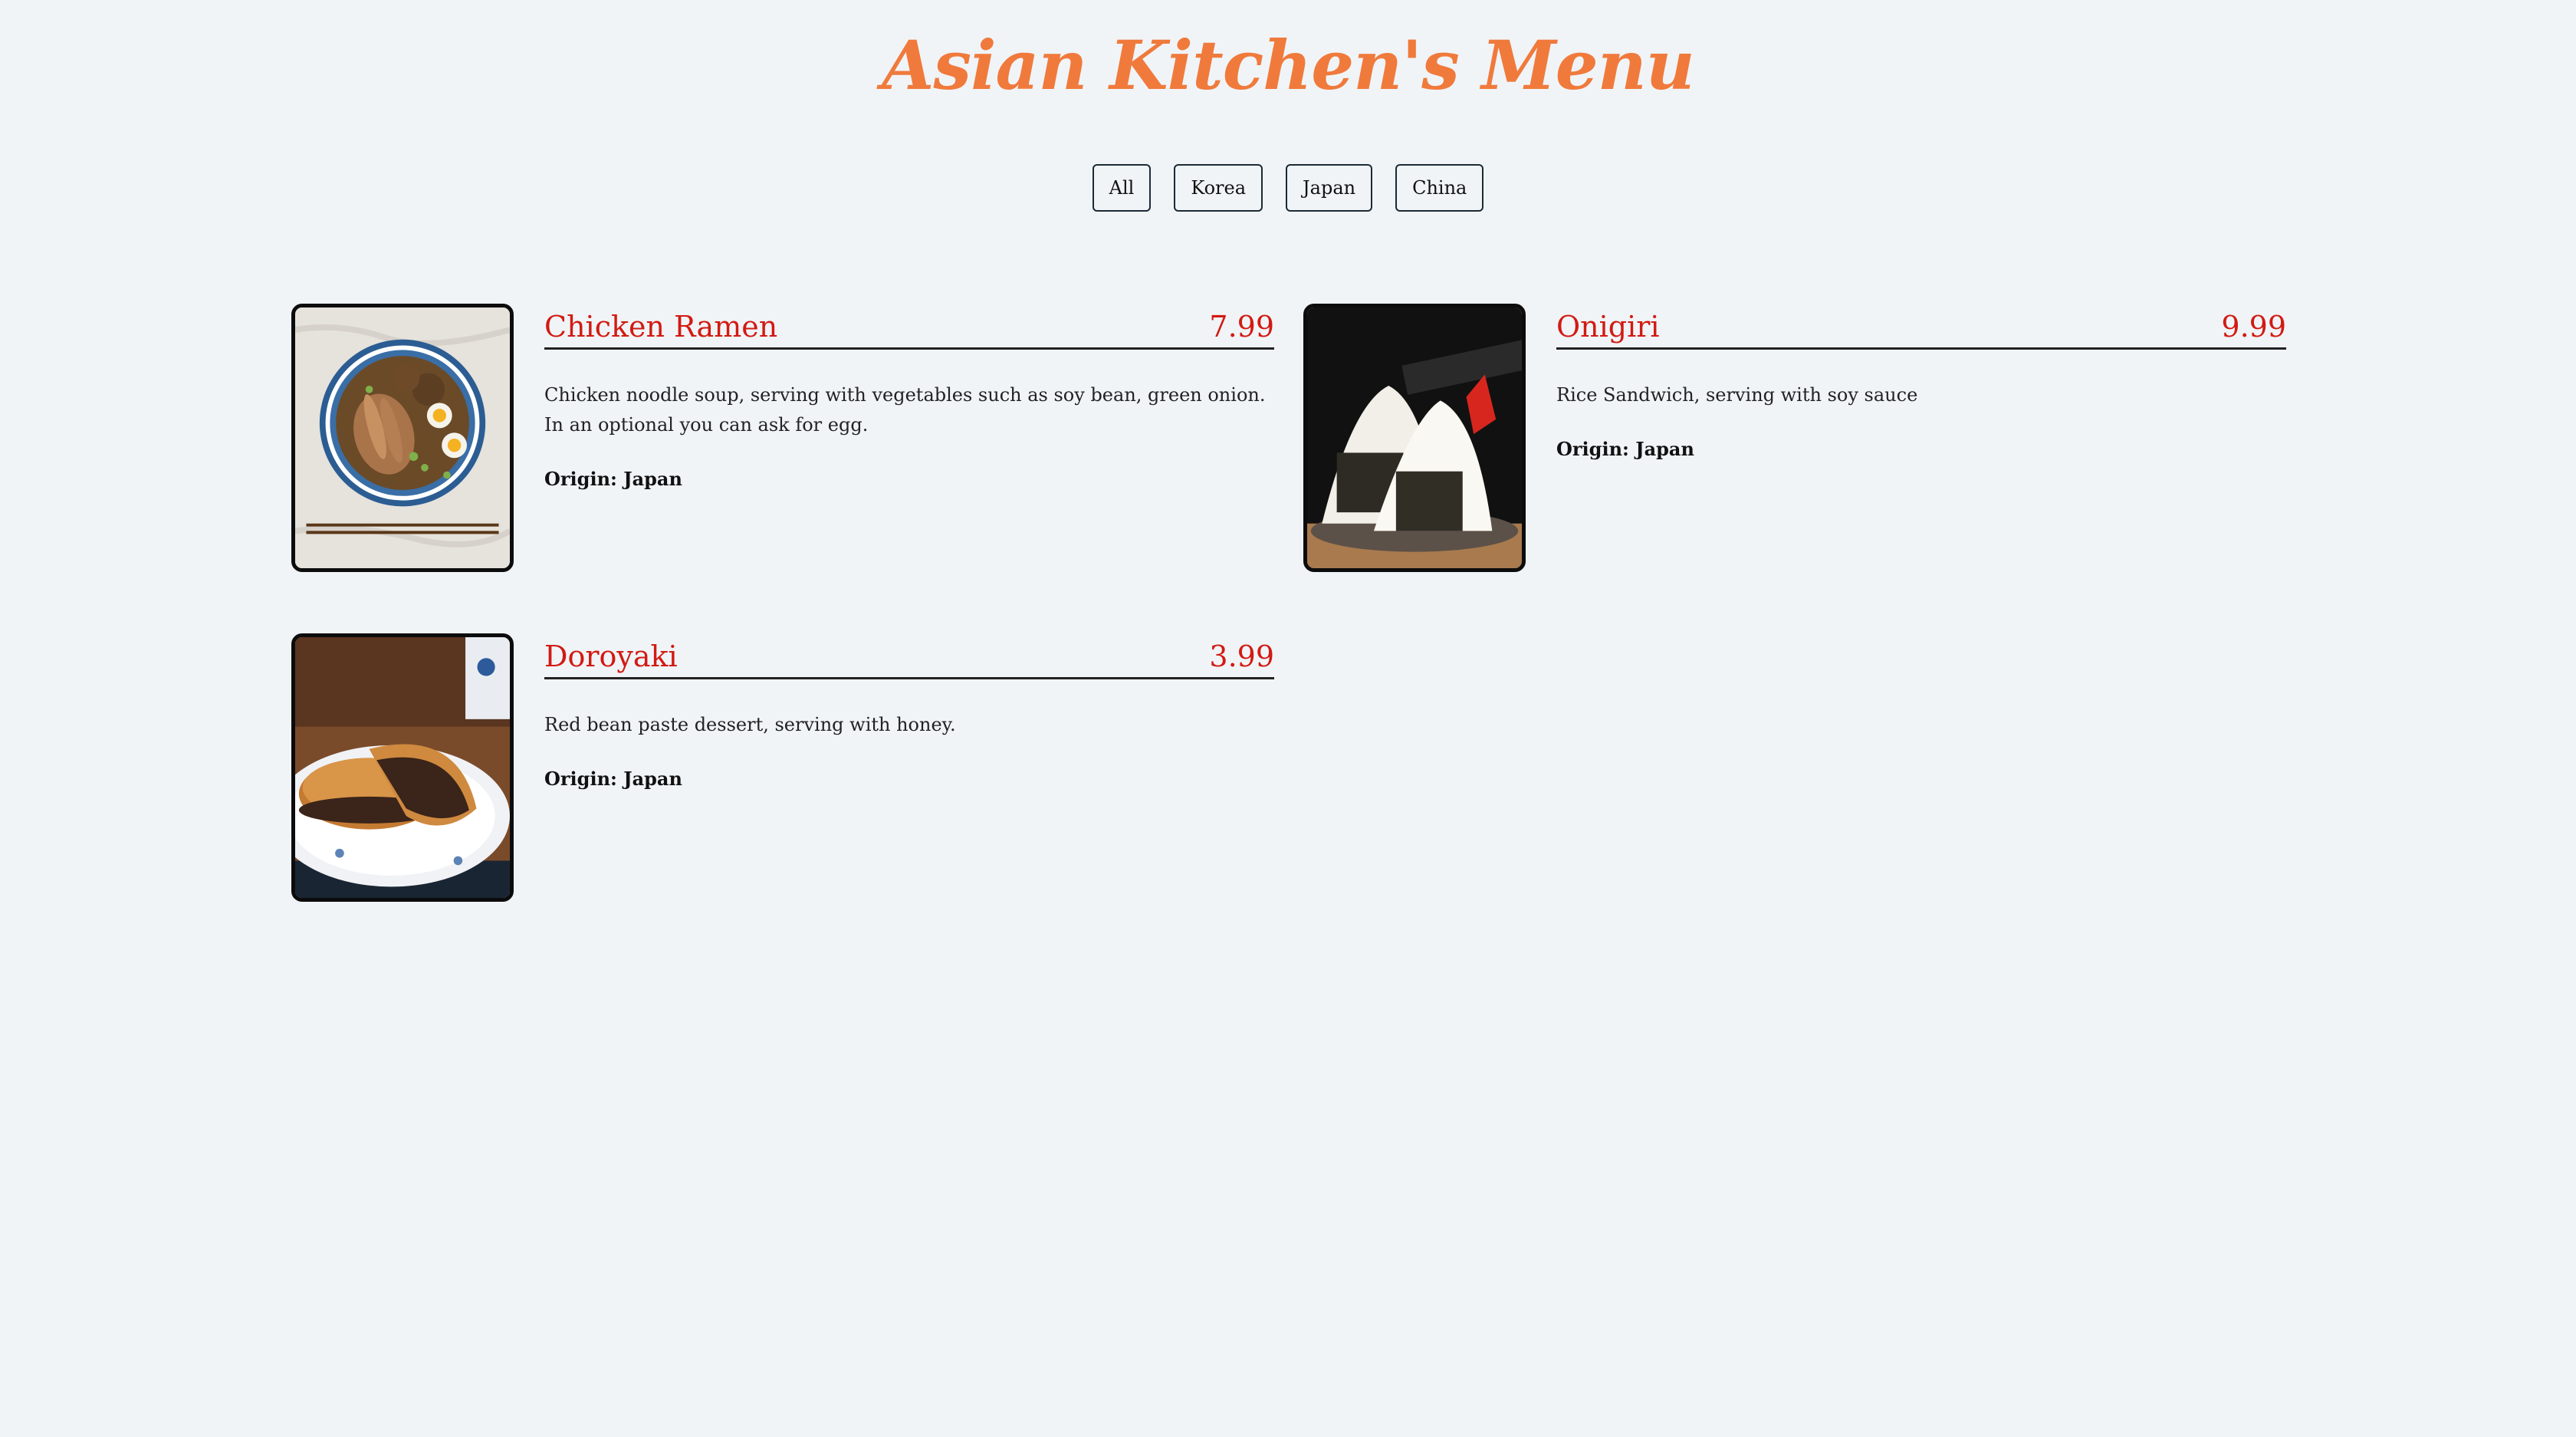 This screenshot has width=2576, height=1437. I want to click on doroyaki-photo, so click(402, 767).